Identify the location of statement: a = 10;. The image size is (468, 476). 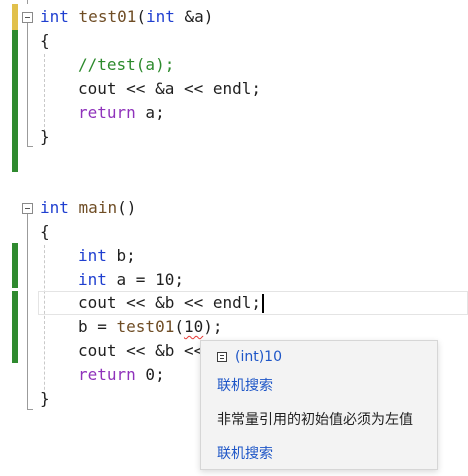
(145, 279).